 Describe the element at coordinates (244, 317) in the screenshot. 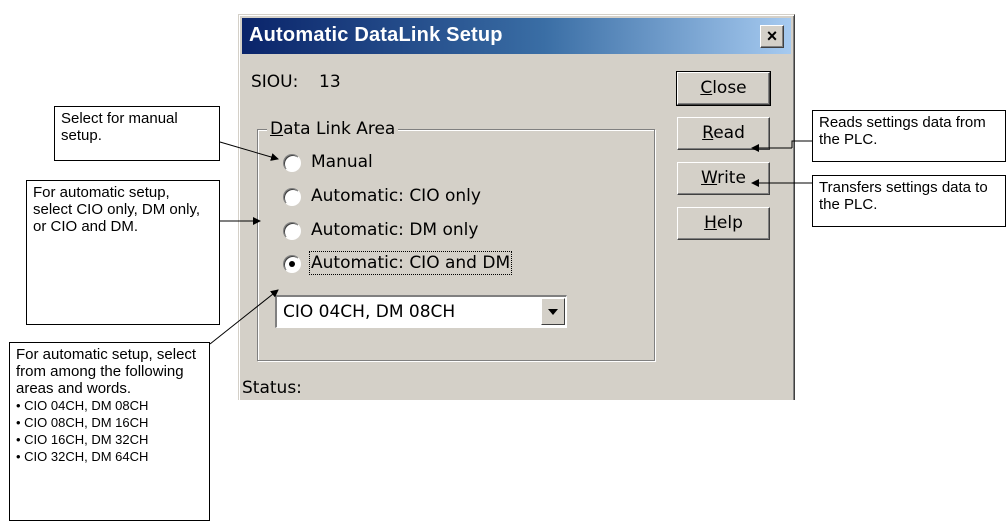

I see `leader-area-options` at that location.